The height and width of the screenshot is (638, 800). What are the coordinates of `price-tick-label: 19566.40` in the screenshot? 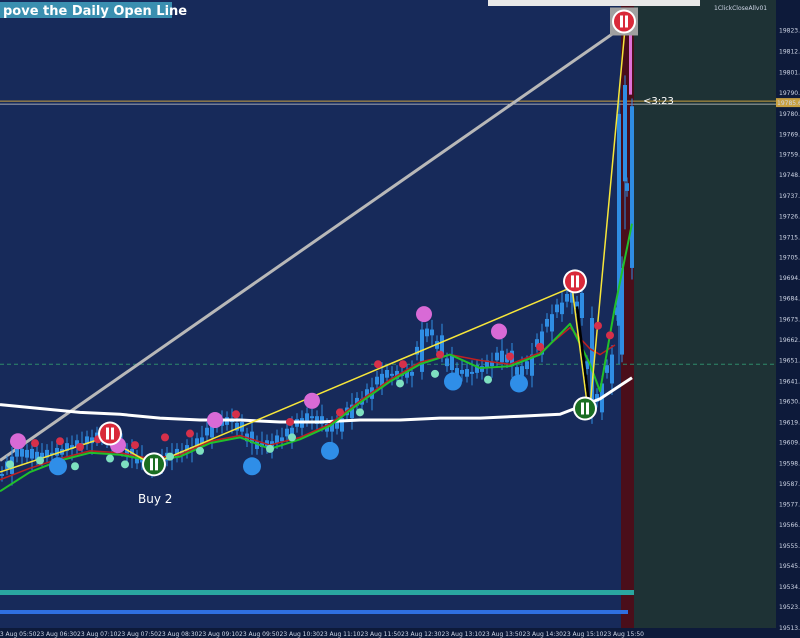 It's located at (789, 525).